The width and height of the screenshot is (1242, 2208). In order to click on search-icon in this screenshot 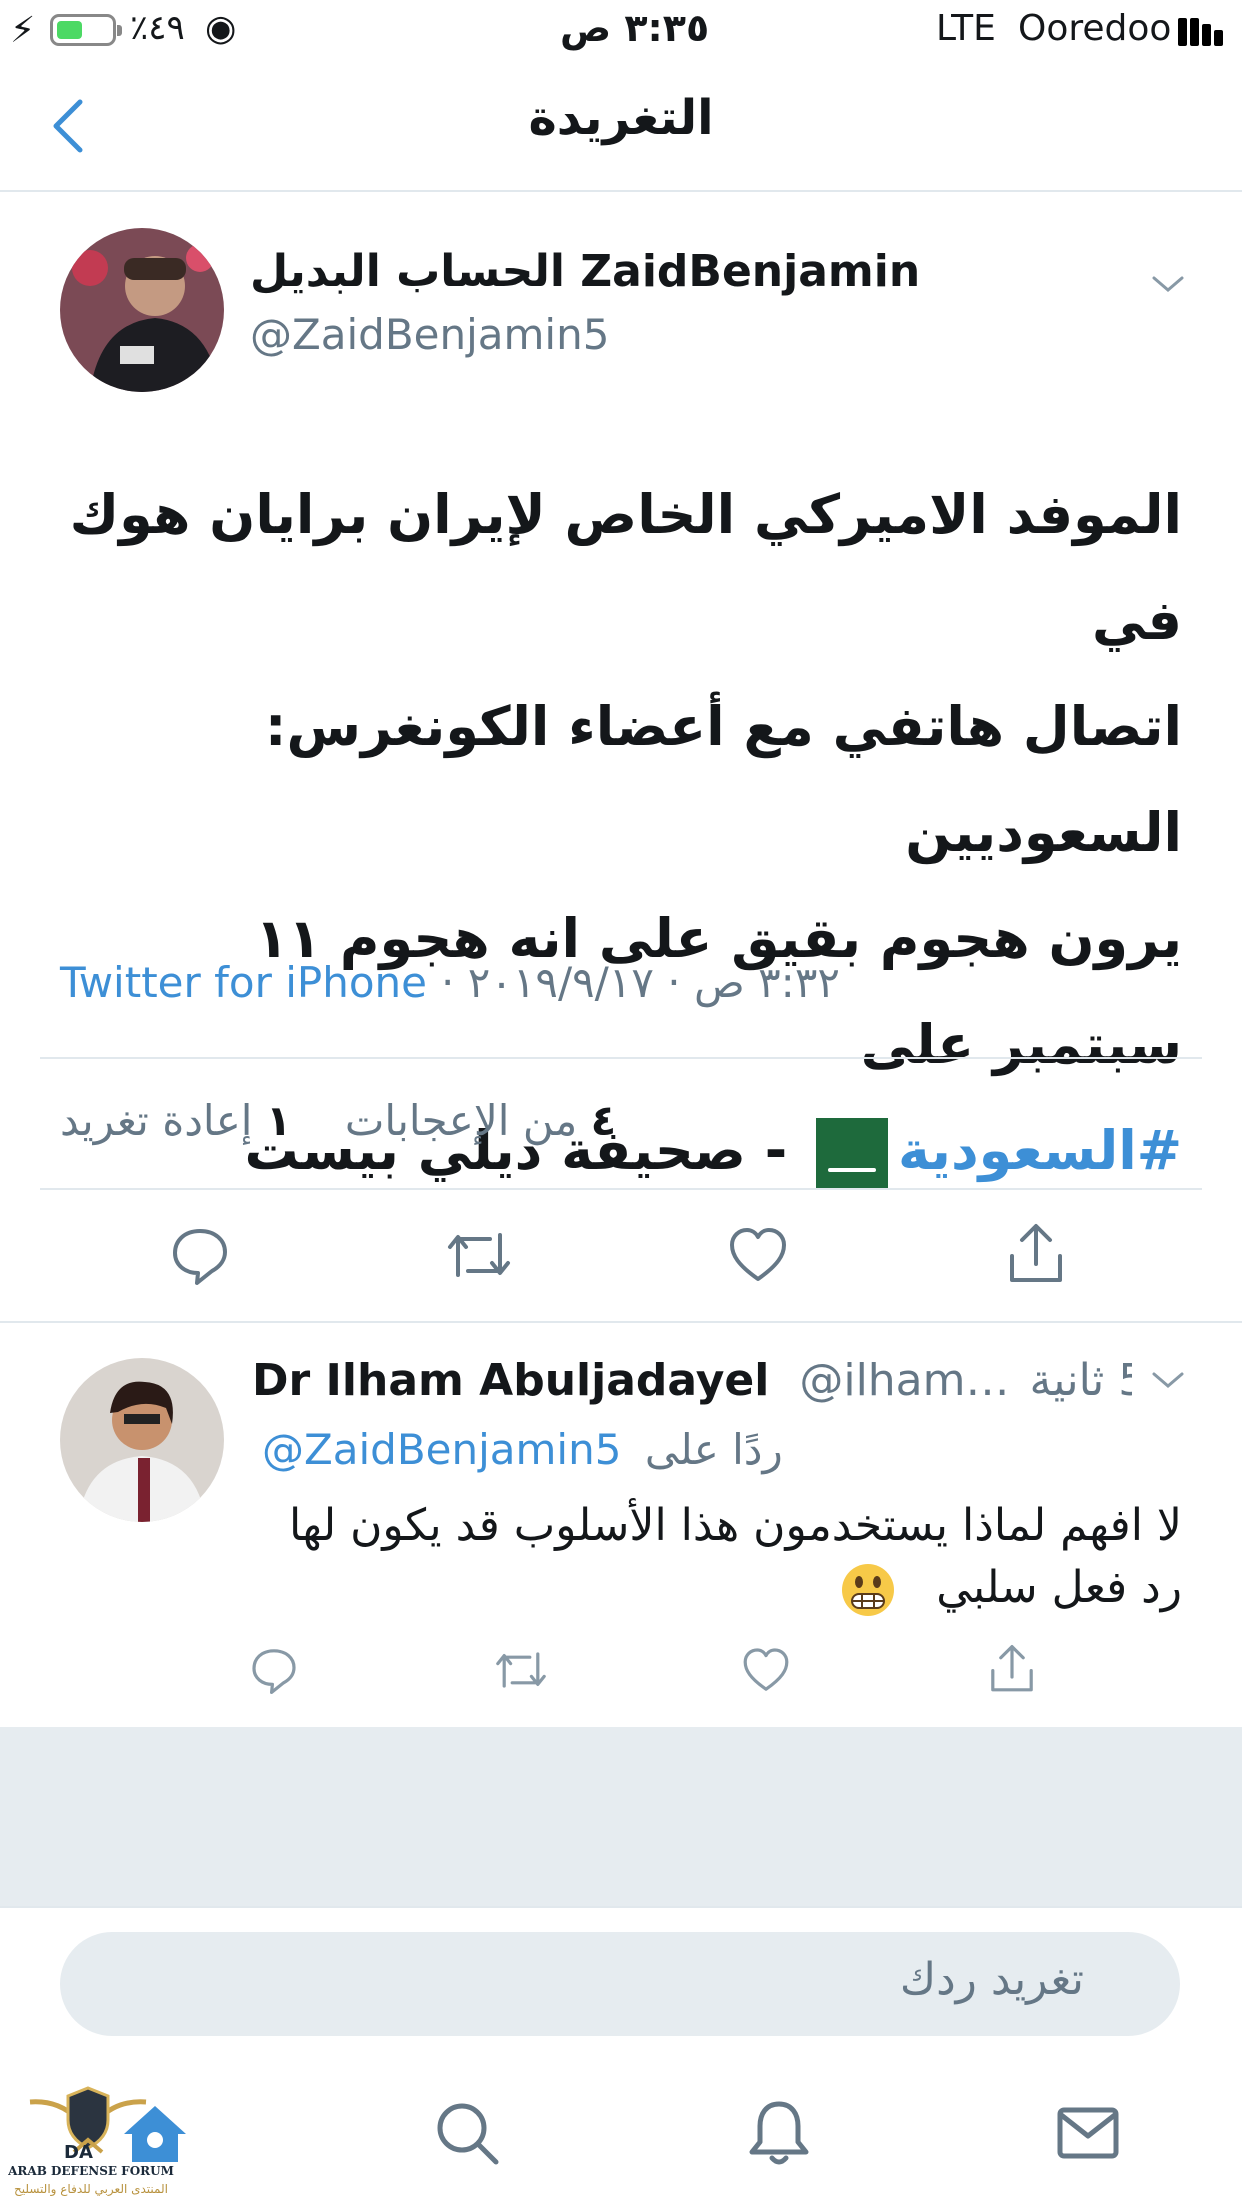, I will do `click(468, 2134)`.